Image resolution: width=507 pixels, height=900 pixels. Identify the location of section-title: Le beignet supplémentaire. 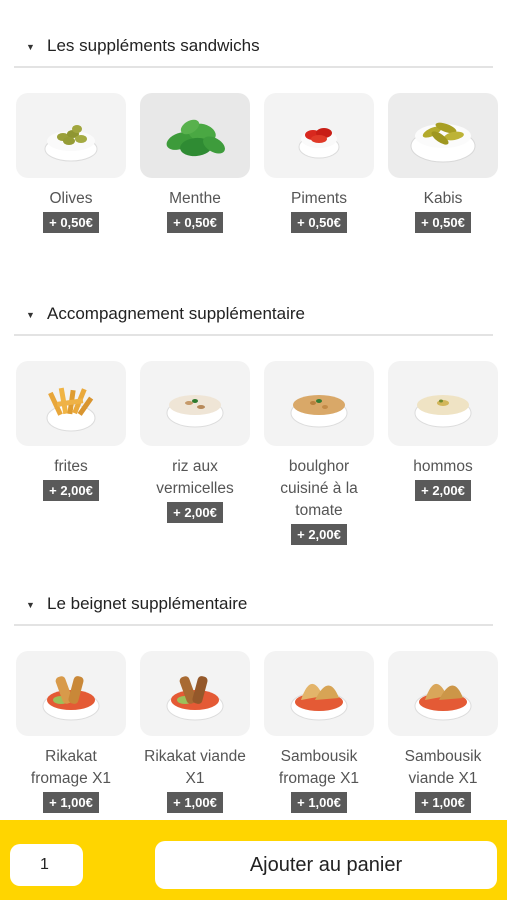
(147, 603).